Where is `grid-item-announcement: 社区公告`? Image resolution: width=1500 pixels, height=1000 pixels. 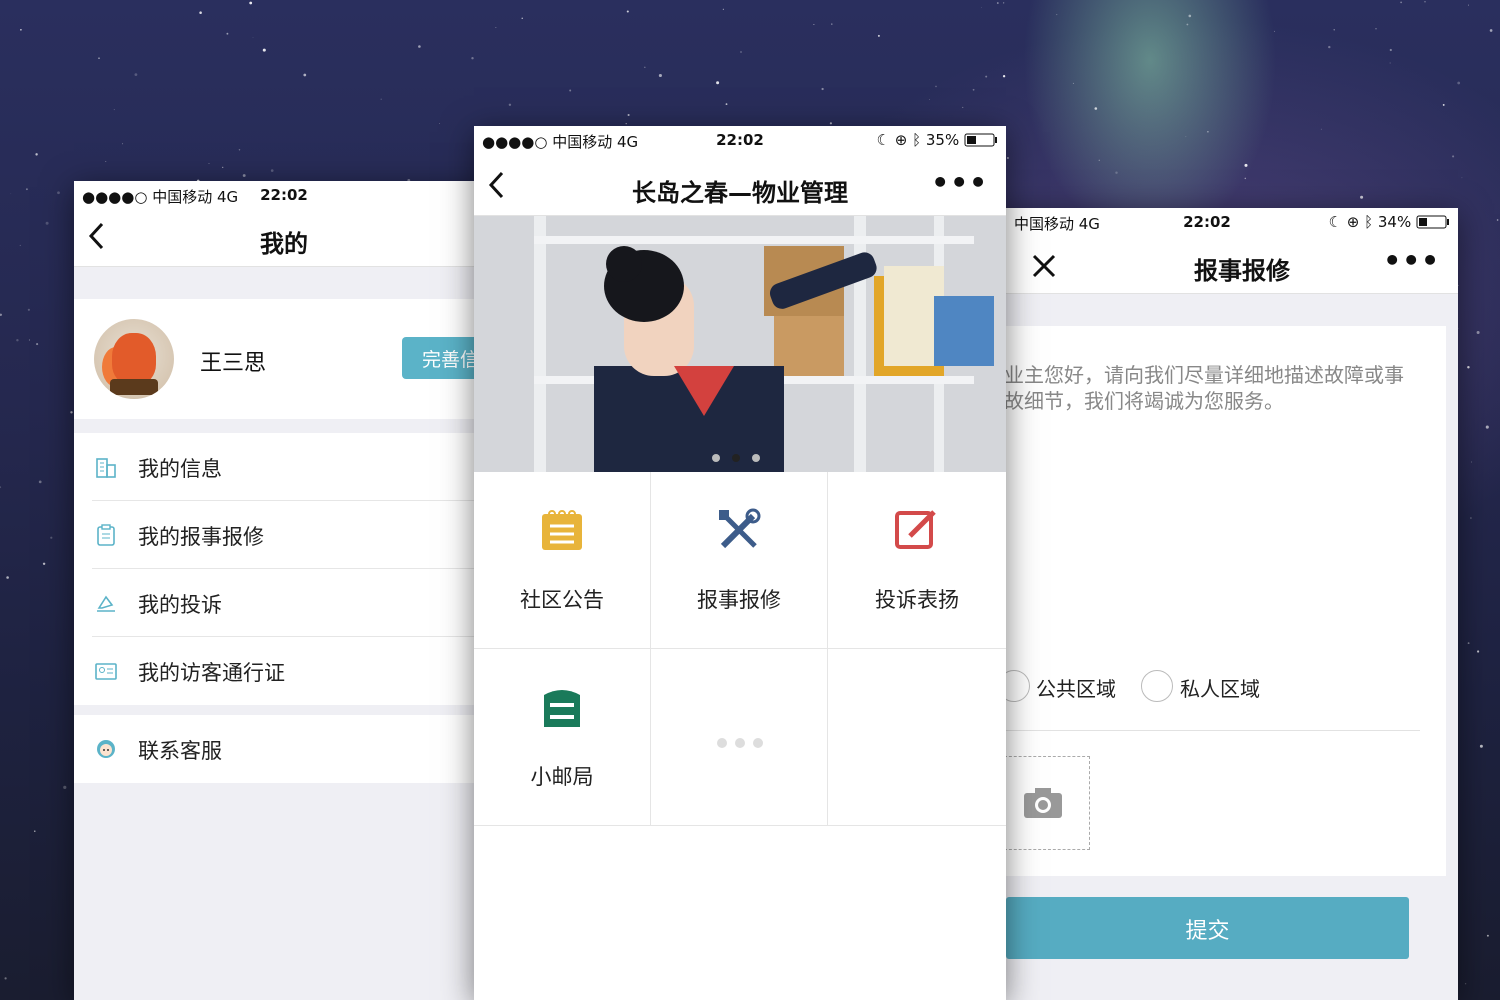
grid-item-announcement: 社区公告 is located at coordinates (562, 560).